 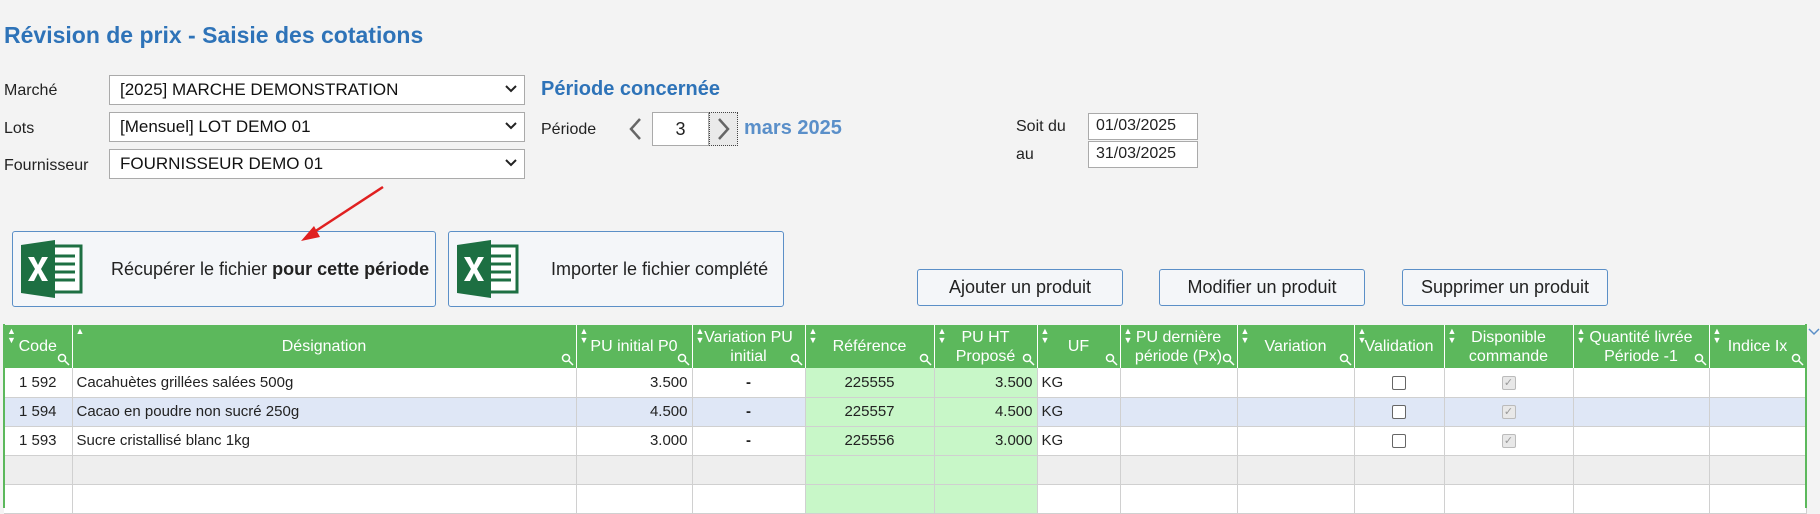 I want to click on fournisseur-select: FOURNISSEUR DEMO 01, so click(x=317, y=164).